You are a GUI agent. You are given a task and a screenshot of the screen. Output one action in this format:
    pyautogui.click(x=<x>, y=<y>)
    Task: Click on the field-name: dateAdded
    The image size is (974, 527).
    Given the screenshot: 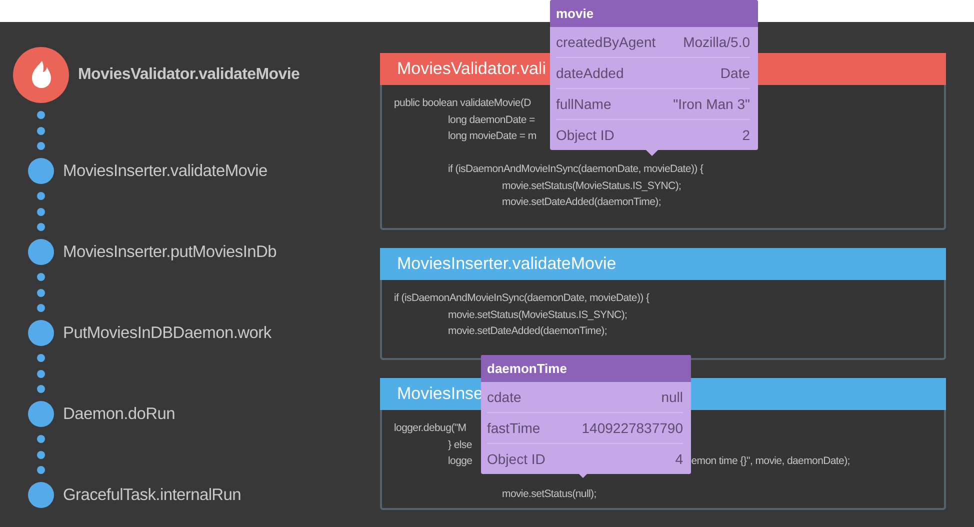 What is the action you would take?
    pyautogui.click(x=590, y=73)
    